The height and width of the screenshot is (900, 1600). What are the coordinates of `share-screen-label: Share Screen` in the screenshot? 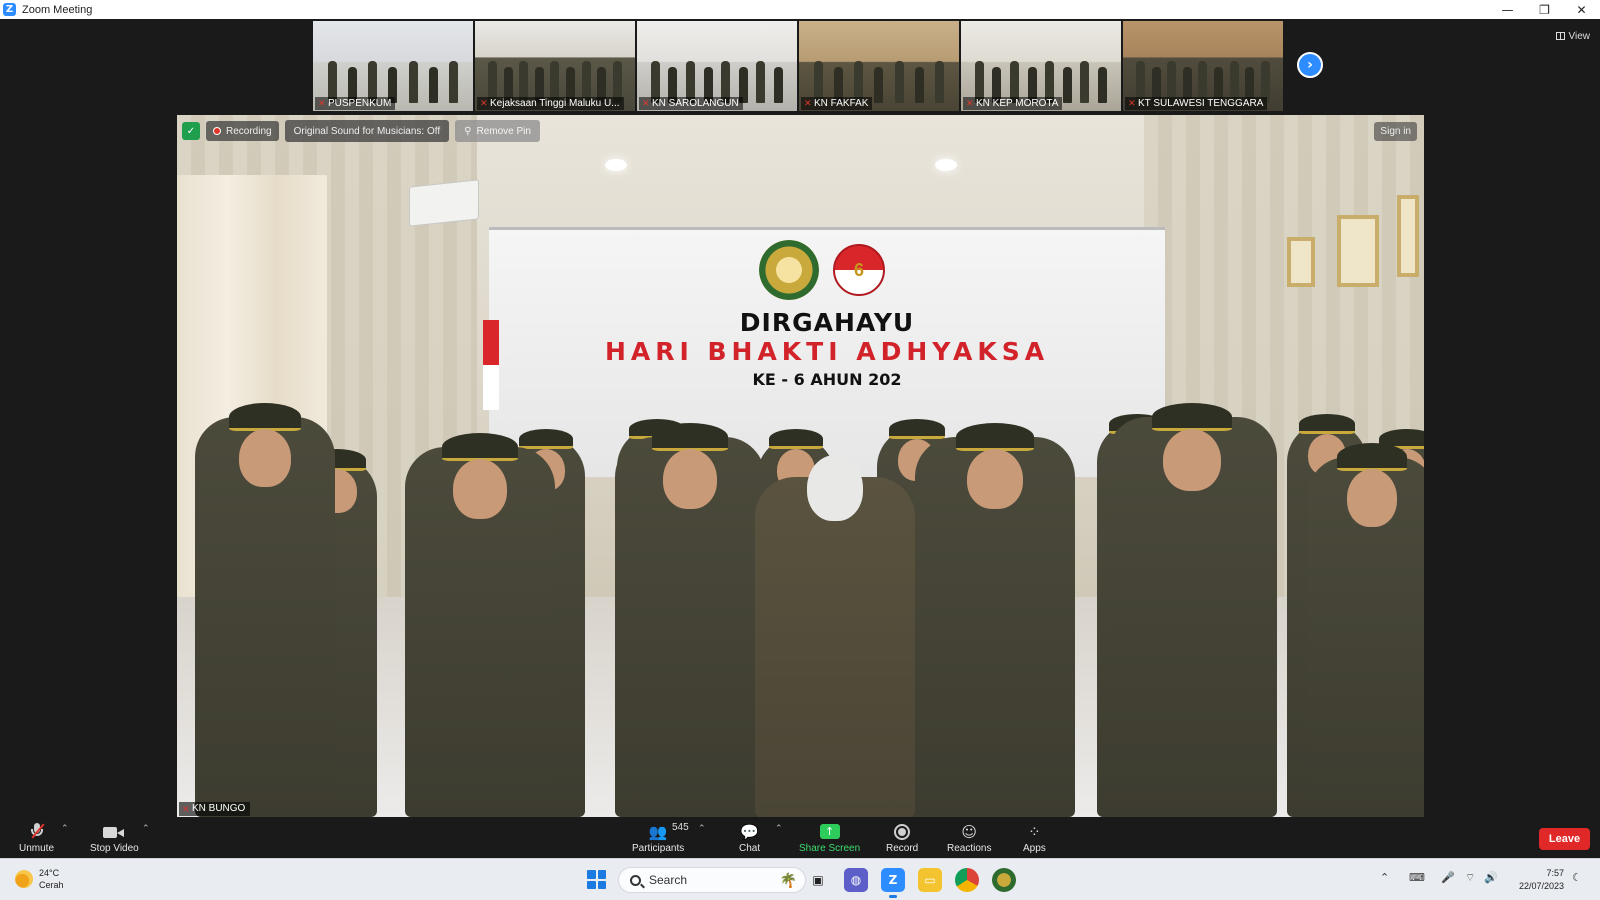 It's located at (830, 848).